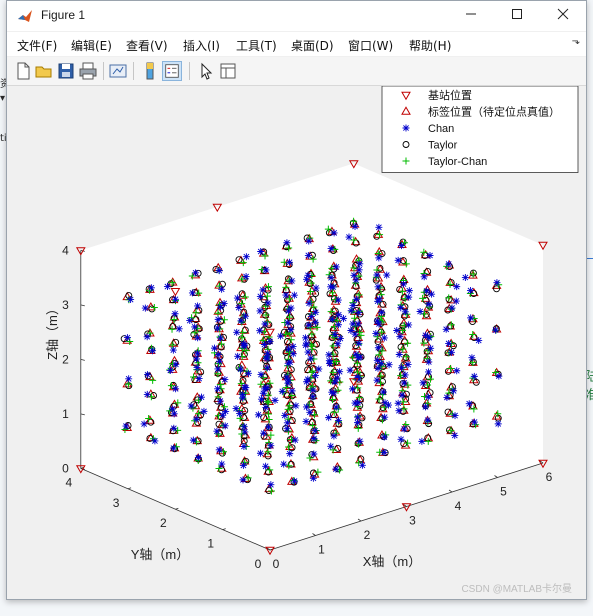 This screenshot has width=593, height=616. What do you see at coordinates (370, 45) in the screenshot?
I see `menu-window: 窗口(W)` at bounding box center [370, 45].